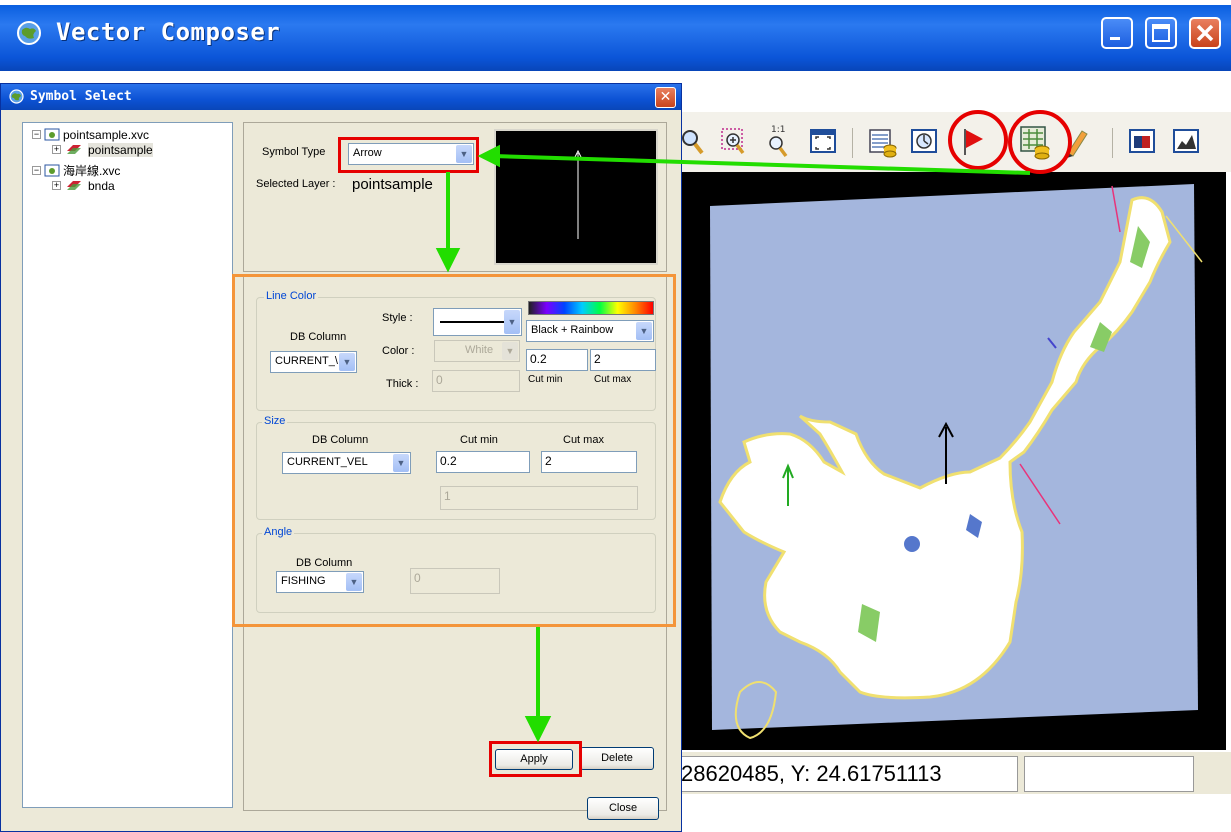 Image resolution: width=1231 pixels, height=832 pixels. What do you see at coordinates (761, 164) in the screenshot?
I see `arrow-to-symbol-type` at bounding box center [761, 164].